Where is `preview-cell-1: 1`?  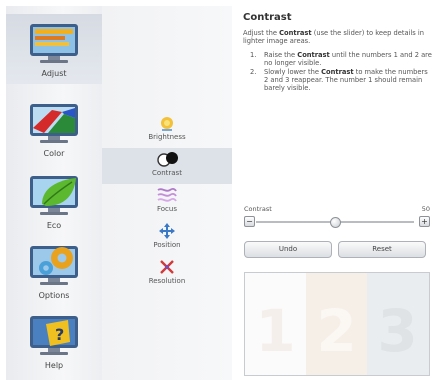
preview-cell-1: 1 is located at coordinates (275, 324).